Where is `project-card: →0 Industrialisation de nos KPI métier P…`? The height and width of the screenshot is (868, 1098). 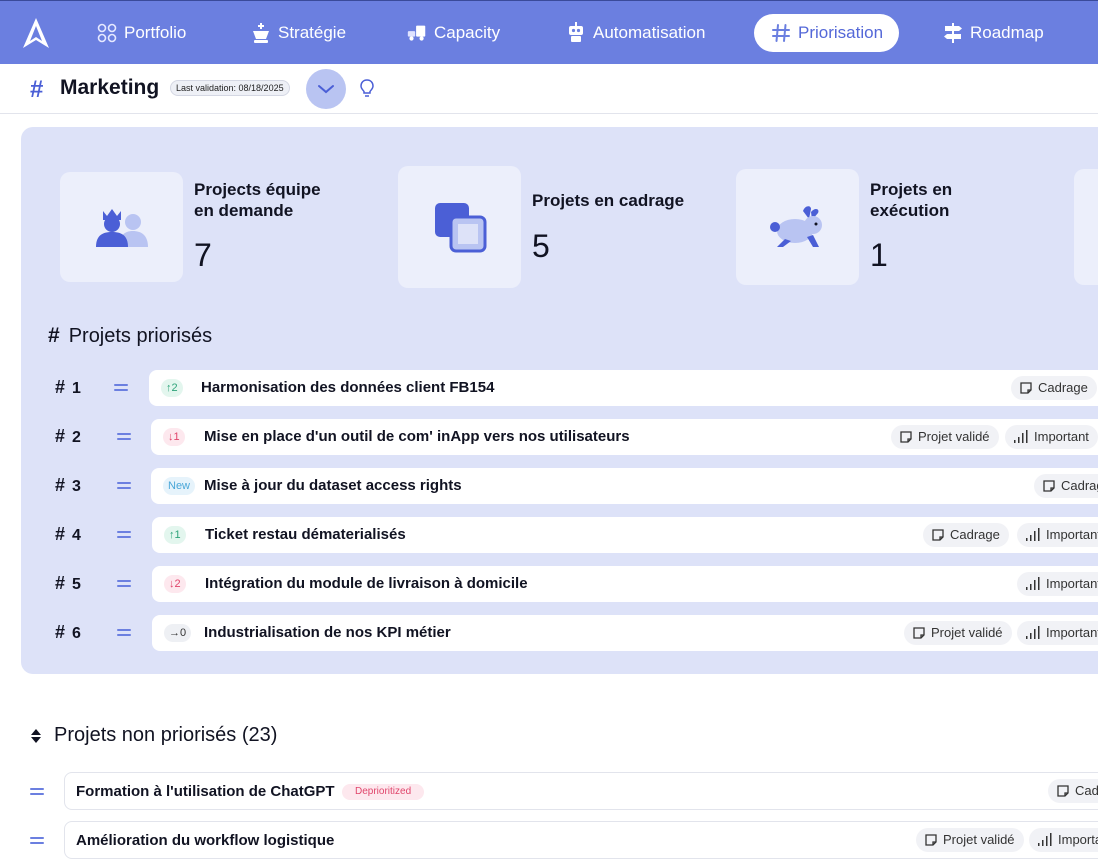 project-card: →0 Industrialisation de nos KPI métier P… is located at coordinates (625, 633).